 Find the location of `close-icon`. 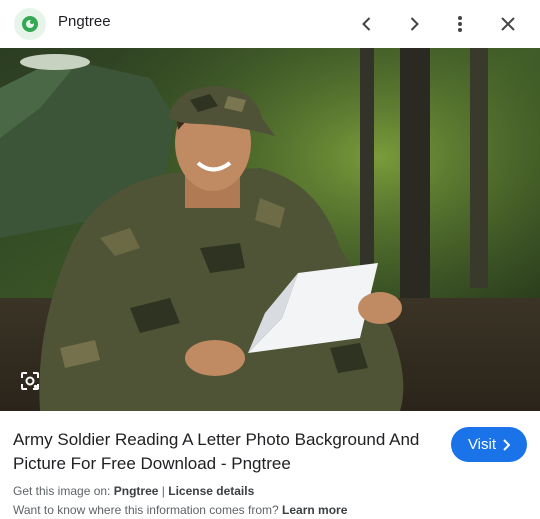

close-icon is located at coordinates (508, 24).